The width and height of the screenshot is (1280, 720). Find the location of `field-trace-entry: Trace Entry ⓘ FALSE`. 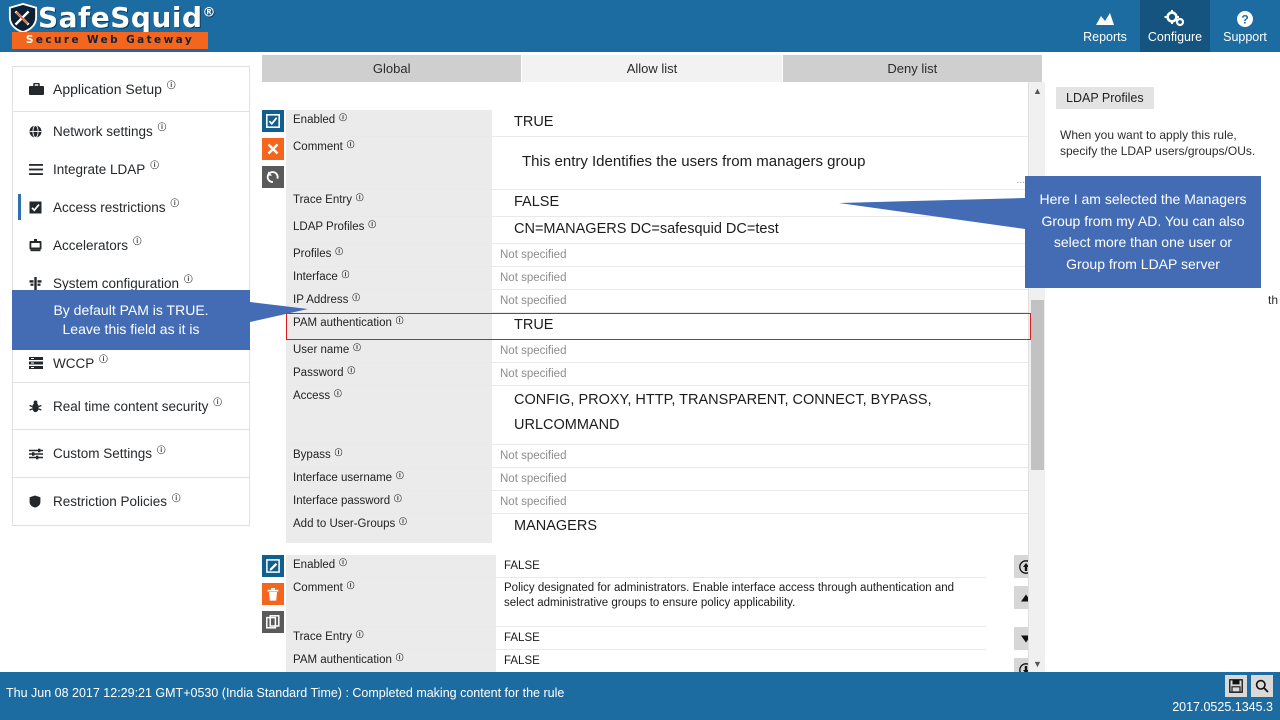

field-trace-entry: Trace Entry ⓘ FALSE is located at coordinates (636, 638).